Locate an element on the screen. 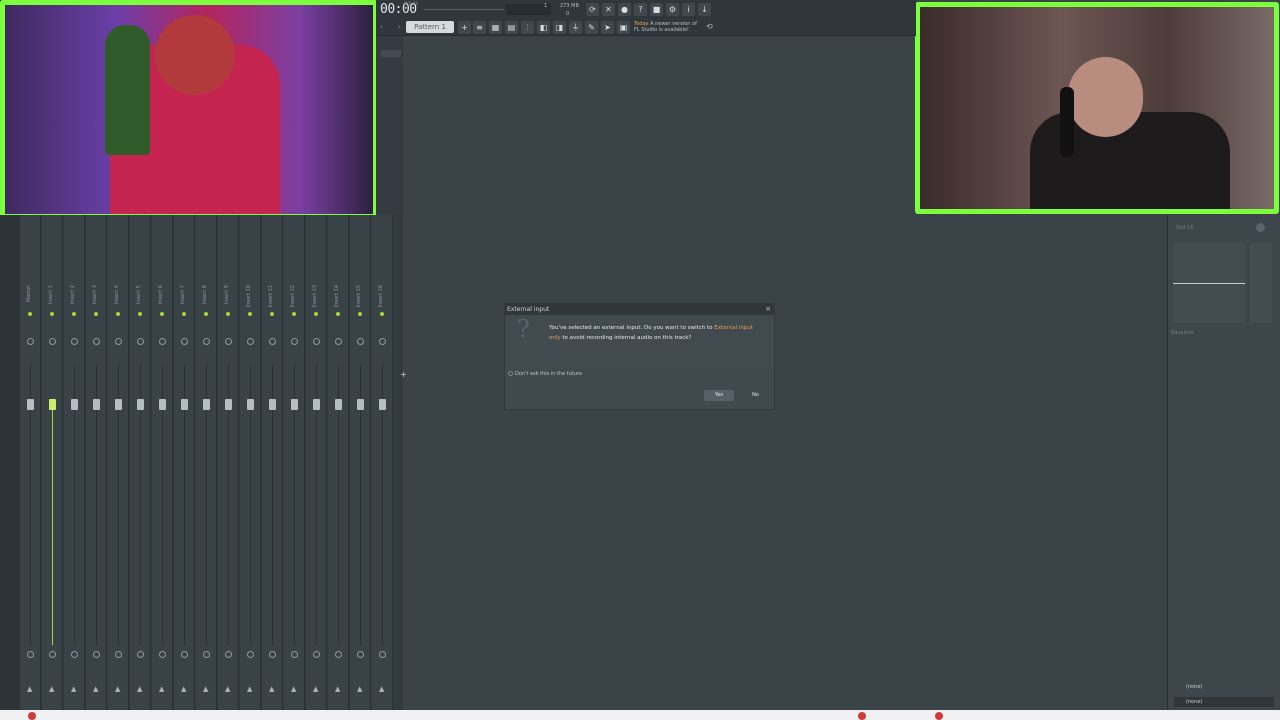  news-icon: ▣ is located at coordinates (623, 27).